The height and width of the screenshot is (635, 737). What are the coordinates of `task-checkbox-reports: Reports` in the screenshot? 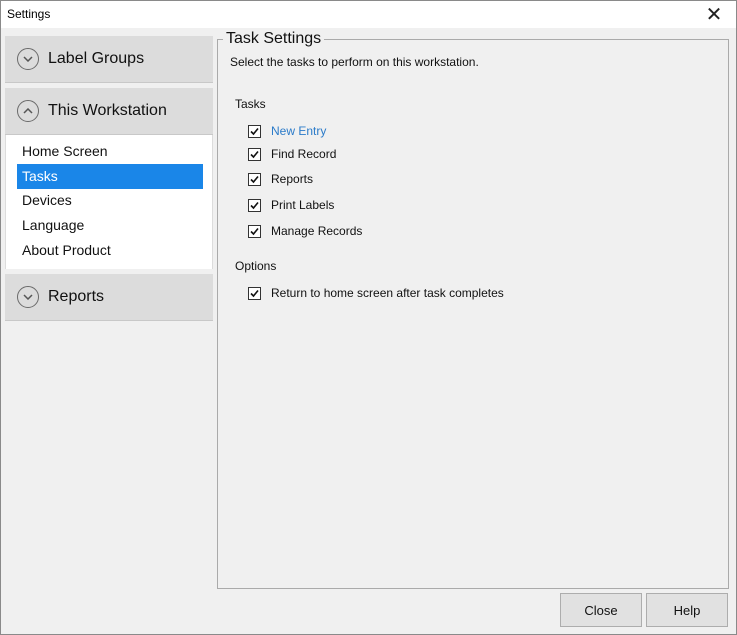 It's located at (280, 179).